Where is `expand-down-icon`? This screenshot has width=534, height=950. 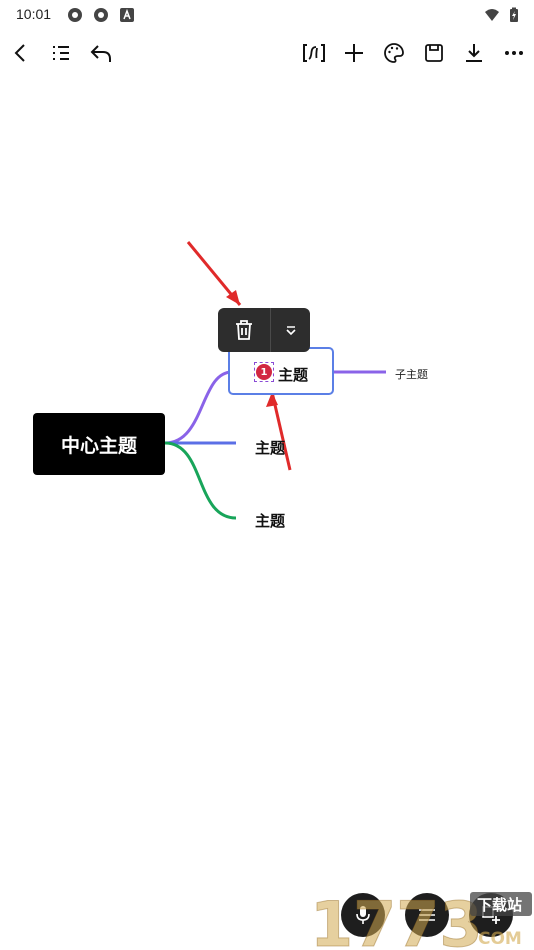 expand-down-icon is located at coordinates (290, 331).